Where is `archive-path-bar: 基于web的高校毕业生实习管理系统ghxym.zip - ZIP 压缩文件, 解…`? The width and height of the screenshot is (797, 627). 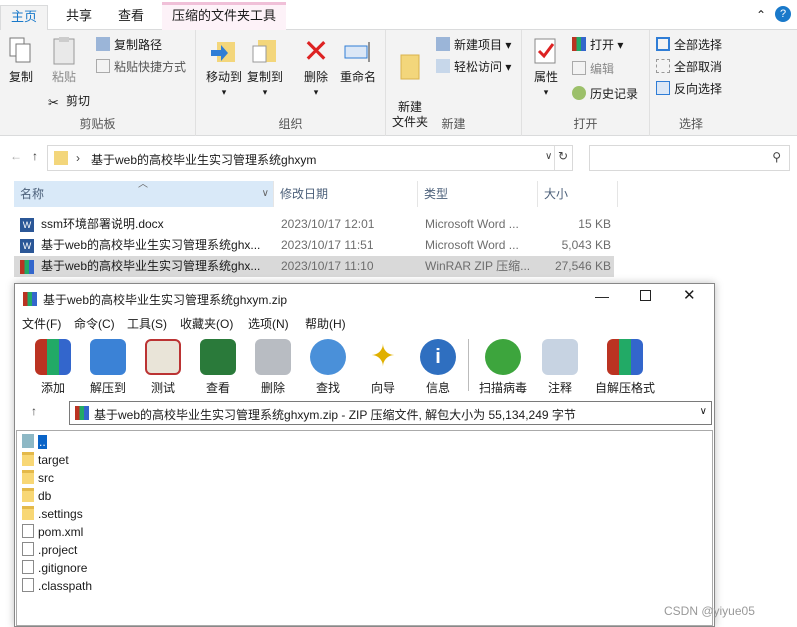
archive-path-bar: 基于web的高校毕业生实习管理系统ghxym.zip - ZIP 压缩文件, 解… is located at coordinates (390, 413).